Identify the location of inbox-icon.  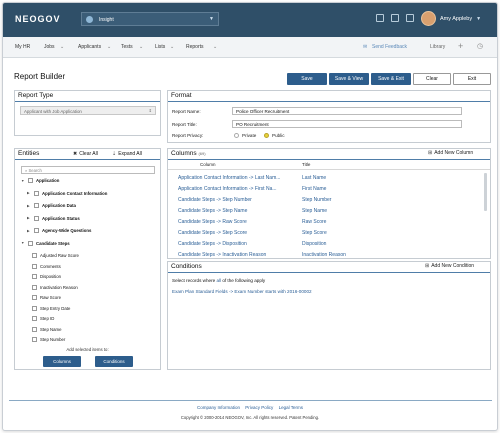
(410, 18).